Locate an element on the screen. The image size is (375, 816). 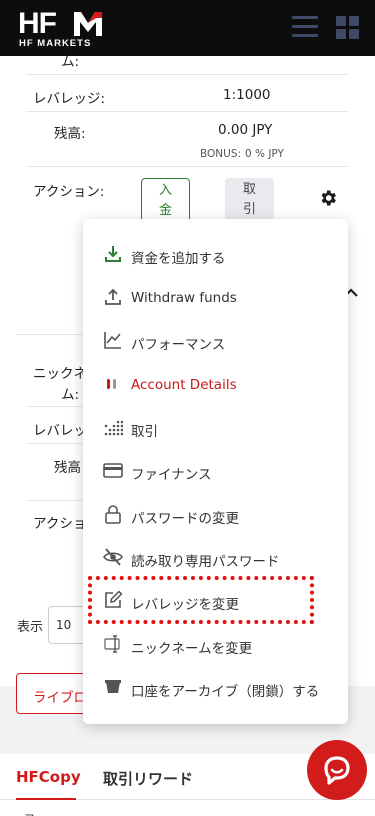
bonus-value: 0 % JPY is located at coordinates (264, 154).